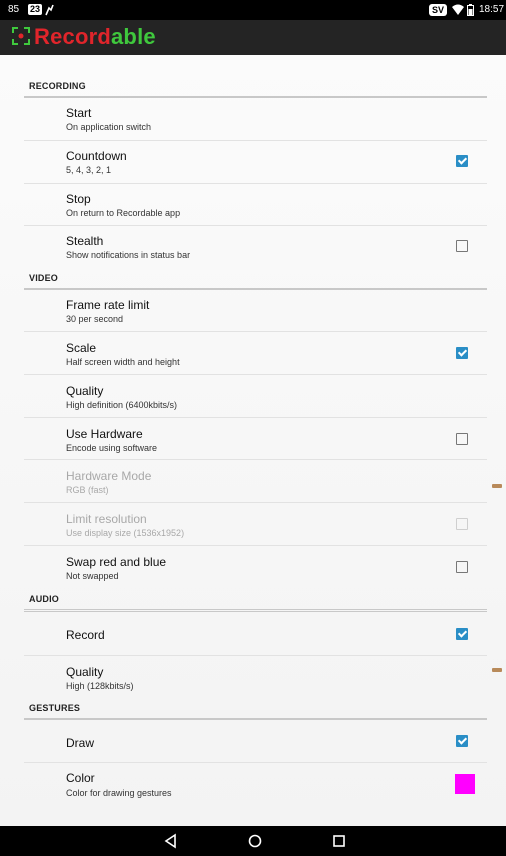 Image resolution: width=506 pixels, height=856 pixels. What do you see at coordinates (49, 10) in the screenshot?
I see `notification-icon` at bounding box center [49, 10].